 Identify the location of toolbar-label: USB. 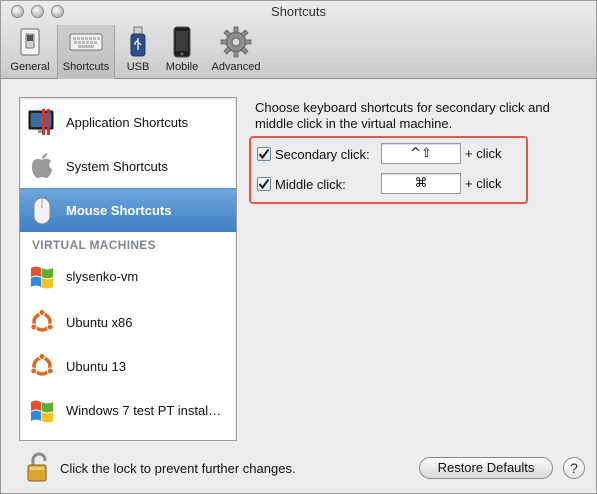
(138, 67).